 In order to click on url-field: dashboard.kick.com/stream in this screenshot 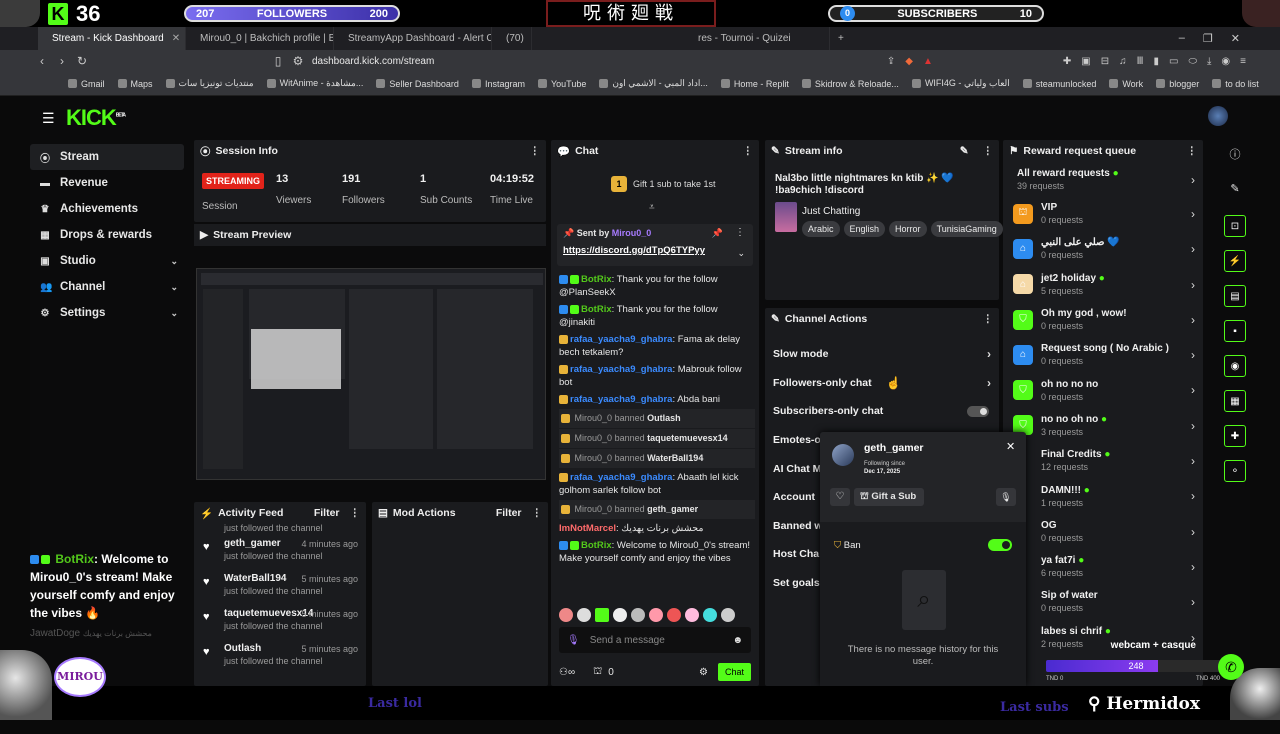, I will do `click(373, 61)`.